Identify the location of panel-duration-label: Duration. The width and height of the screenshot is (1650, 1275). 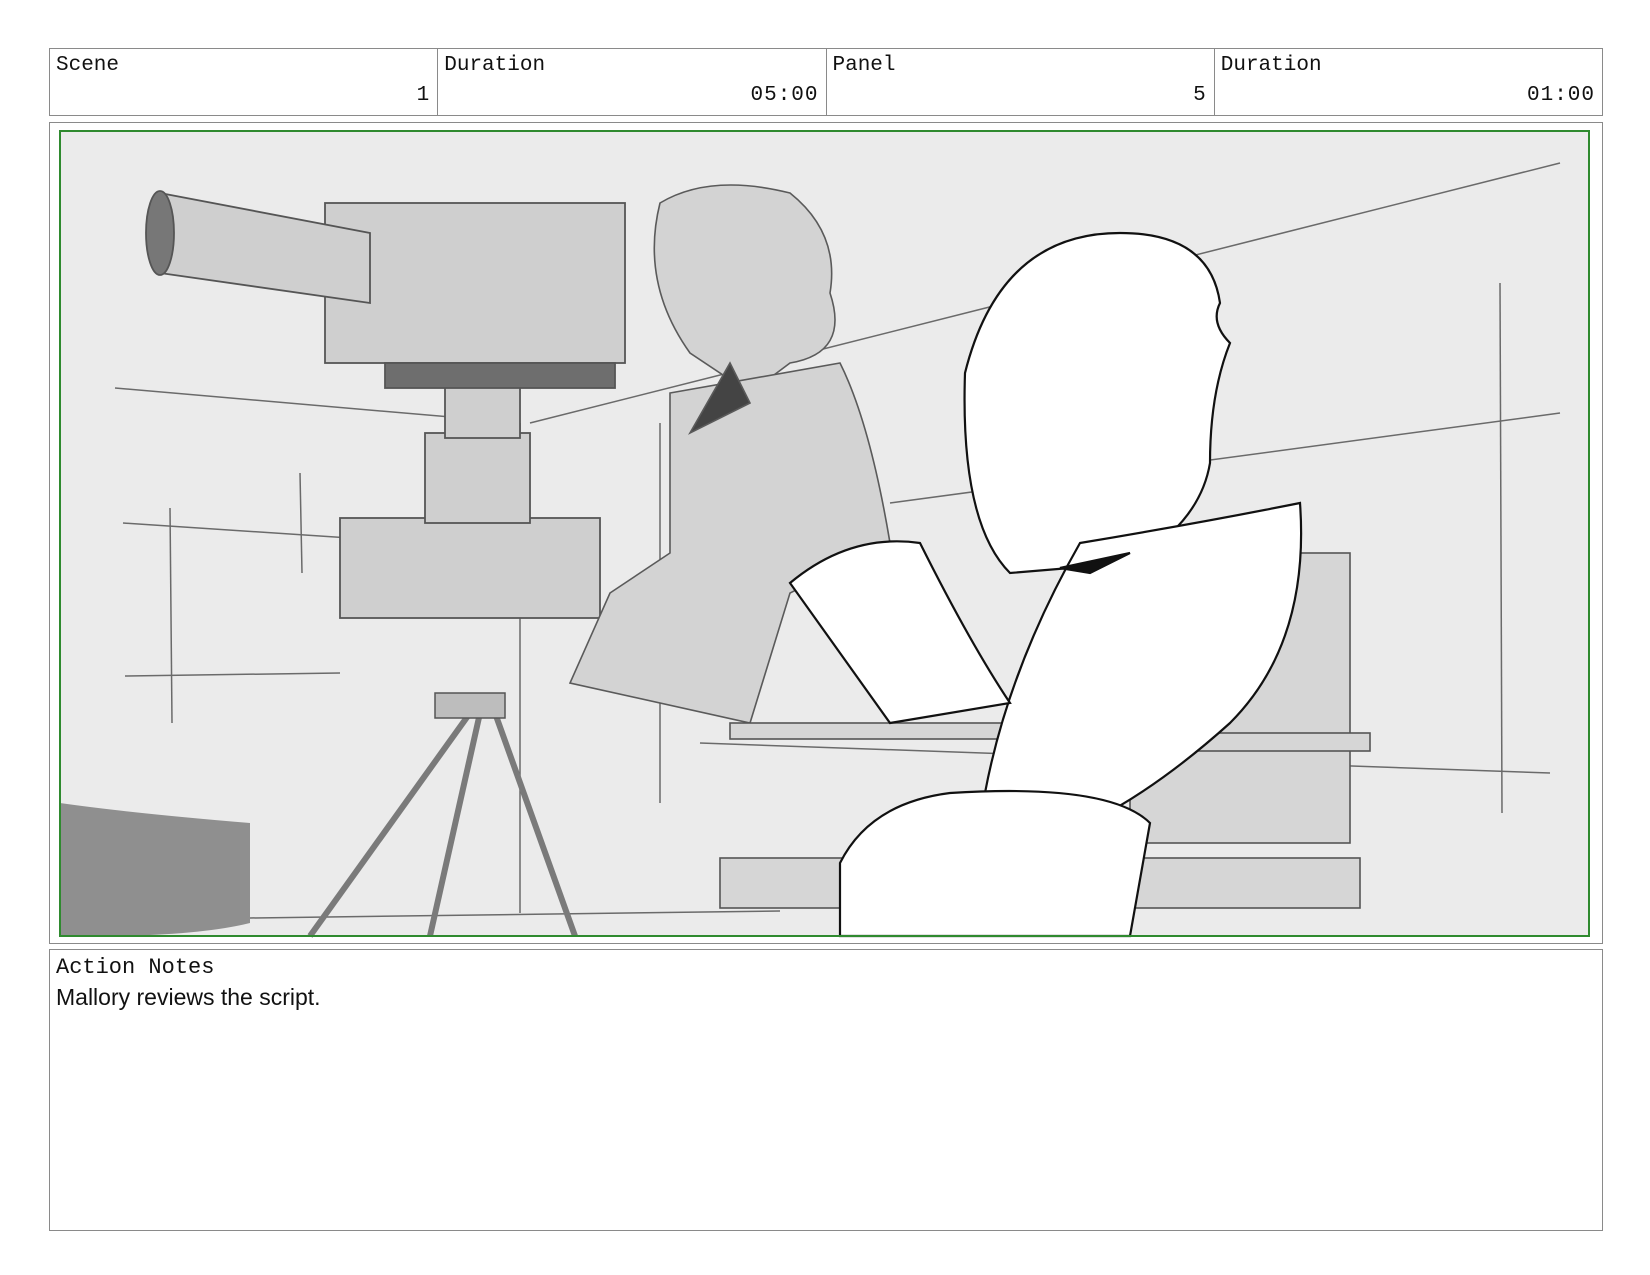
(1271, 65).